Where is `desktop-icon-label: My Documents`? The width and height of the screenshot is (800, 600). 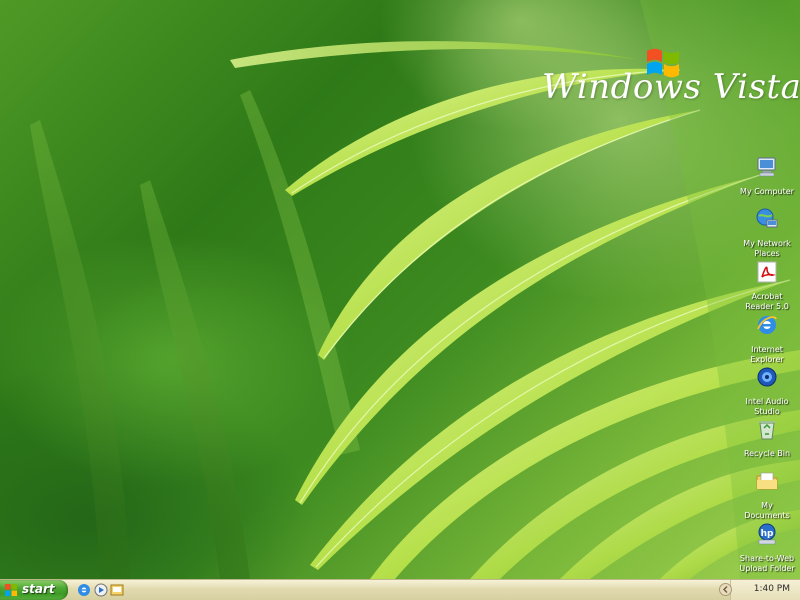 desktop-icon-label: My Documents is located at coordinates (767, 510).